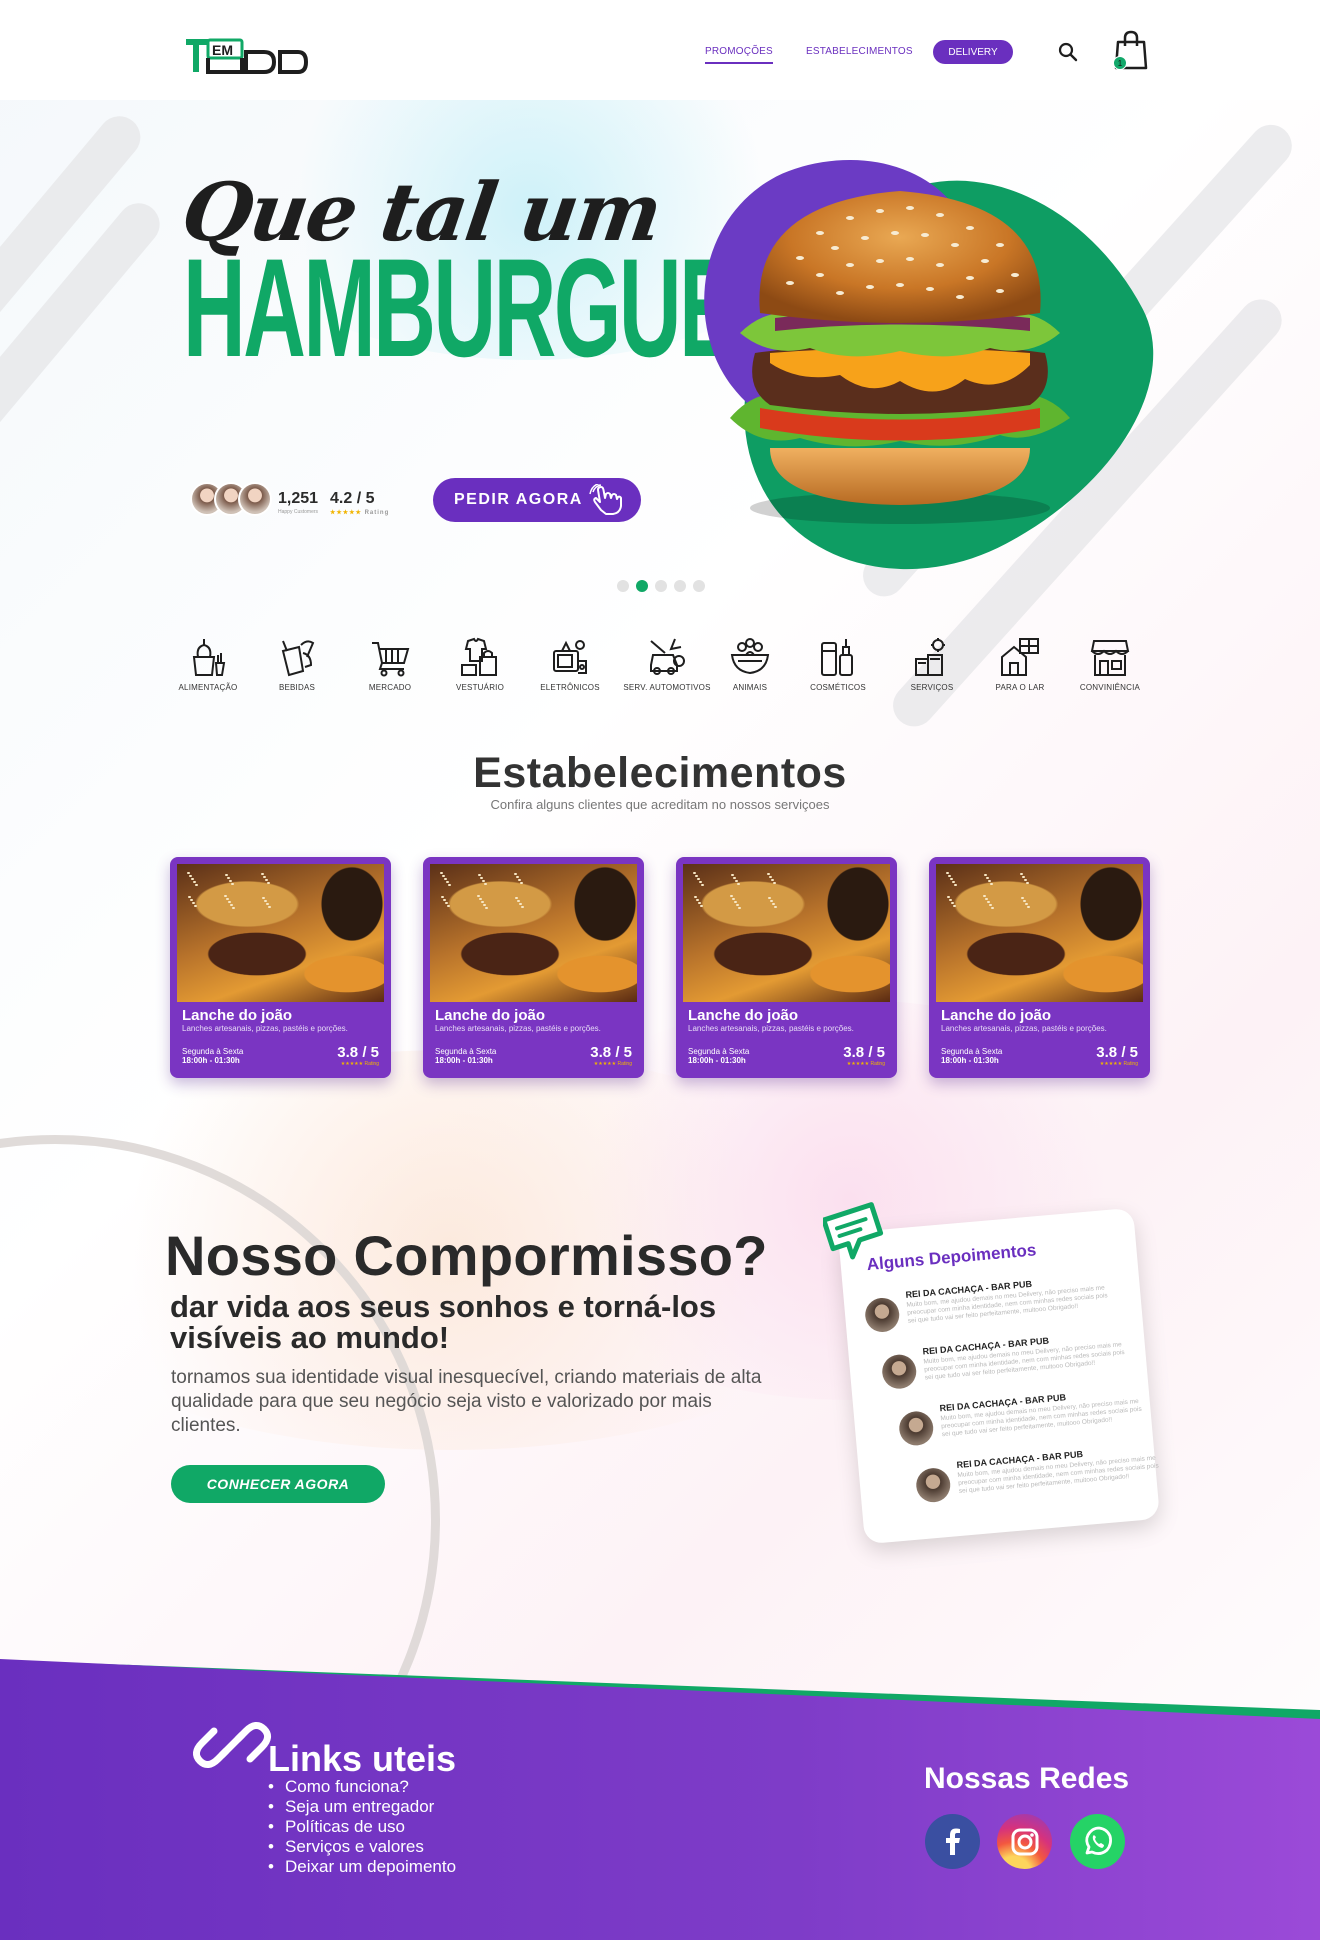 Image resolution: width=1320 pixels, height=1940 pixels. I want to click on nav-estabelecimentos: ESTABELECIMENTOS, so click(859, 51).